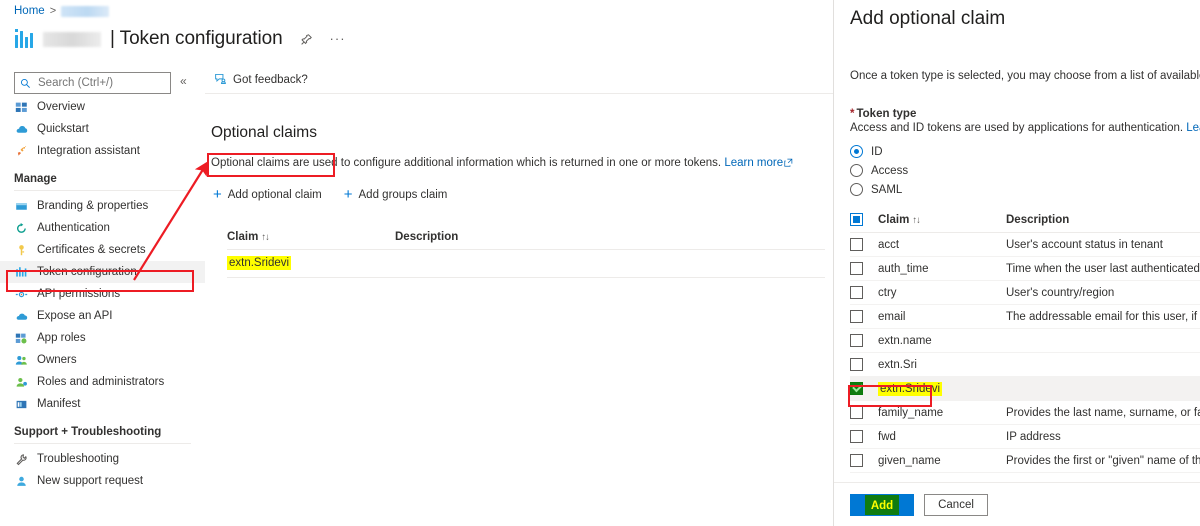  What do you see at coordinates (1025, 436) in the screenshot?
I see `picker-row: fwd IP address` at bounding box center [1025, 436].